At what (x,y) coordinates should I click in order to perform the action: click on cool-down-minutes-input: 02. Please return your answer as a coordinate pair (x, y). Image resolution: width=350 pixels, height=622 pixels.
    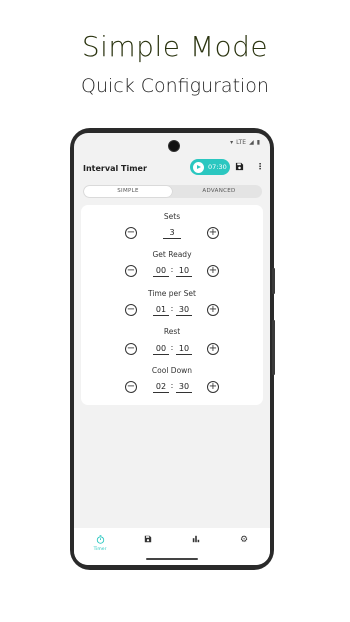
    Looking at the image, I should click on (161, 387).